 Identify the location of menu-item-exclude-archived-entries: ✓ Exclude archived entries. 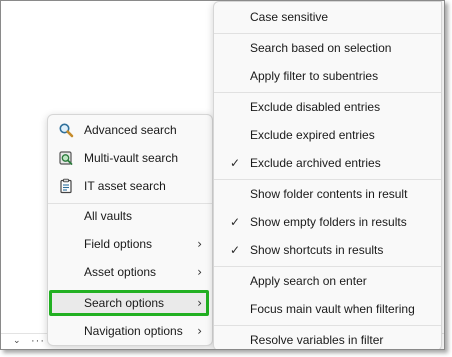
(327, 163).